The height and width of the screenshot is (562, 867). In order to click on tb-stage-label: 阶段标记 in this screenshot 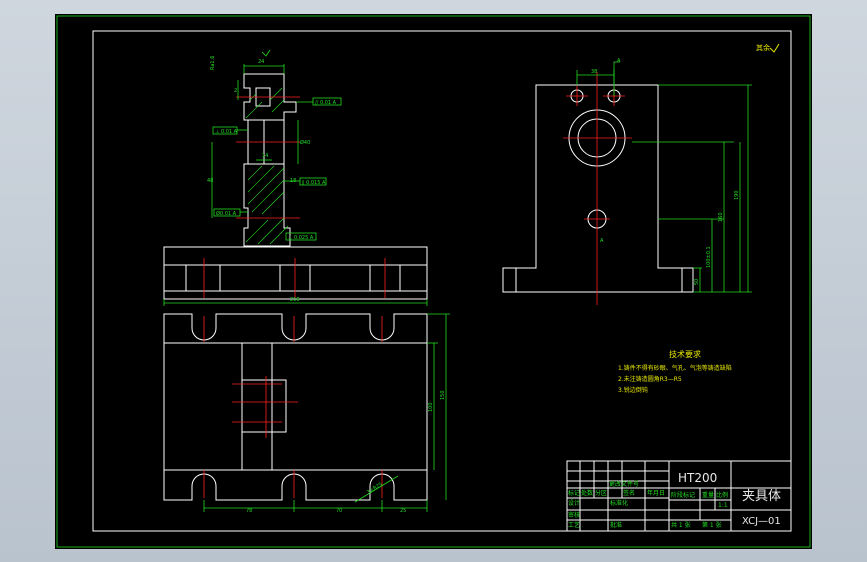, I will do `click(683, 495)`.